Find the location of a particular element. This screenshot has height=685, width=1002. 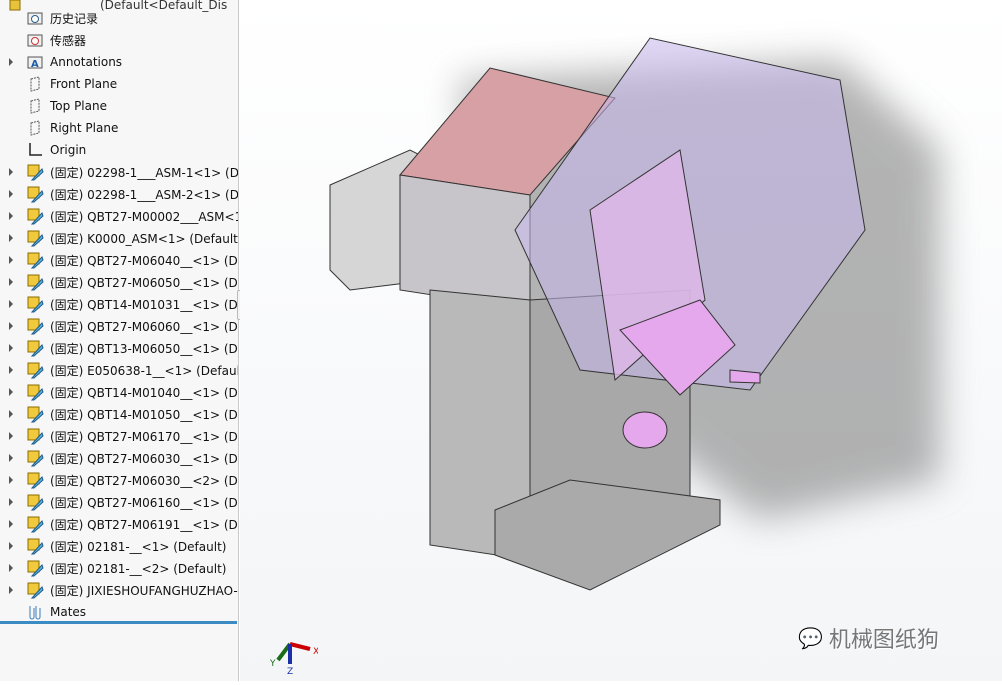

mates-icon is located at coordinates (35, 612).